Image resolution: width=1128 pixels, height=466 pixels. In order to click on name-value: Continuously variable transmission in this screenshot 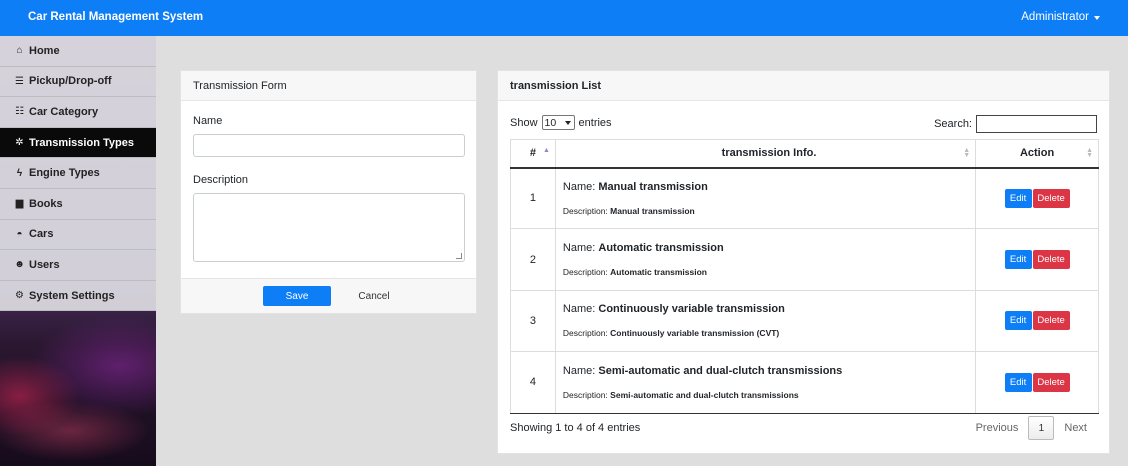, I will do `click(691, 309)`.